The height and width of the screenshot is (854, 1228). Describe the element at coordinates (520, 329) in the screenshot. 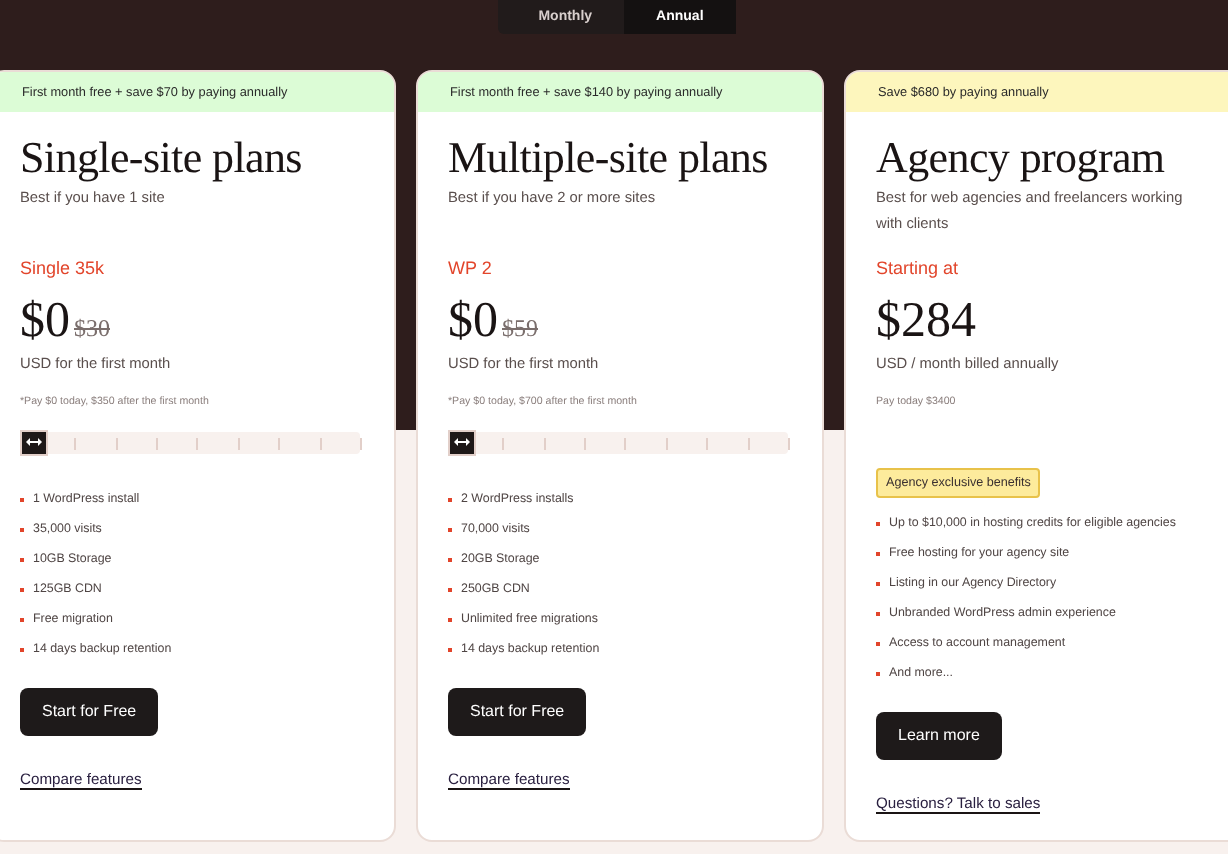

I see `old-price: $59` at that location.